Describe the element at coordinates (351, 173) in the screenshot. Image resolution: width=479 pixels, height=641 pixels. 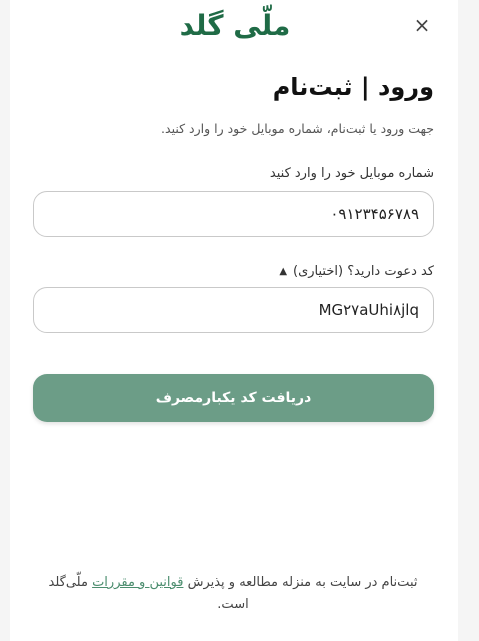
I see `mobile-label: شماره موبایل خود را وارد کنید` at that location.